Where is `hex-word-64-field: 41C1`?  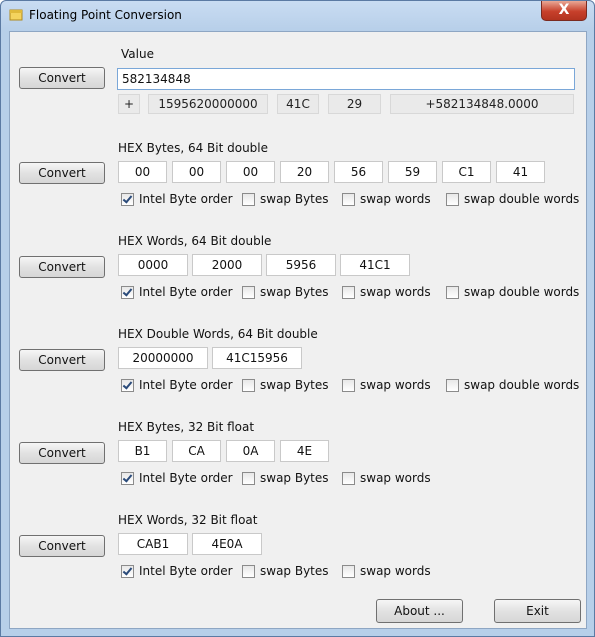 hex-word-64-field: 41C1 is located at coordinates (375, 265).